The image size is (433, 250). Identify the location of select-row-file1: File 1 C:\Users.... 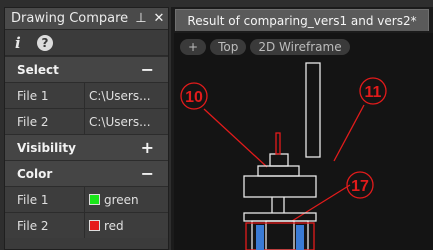
(86, 95).